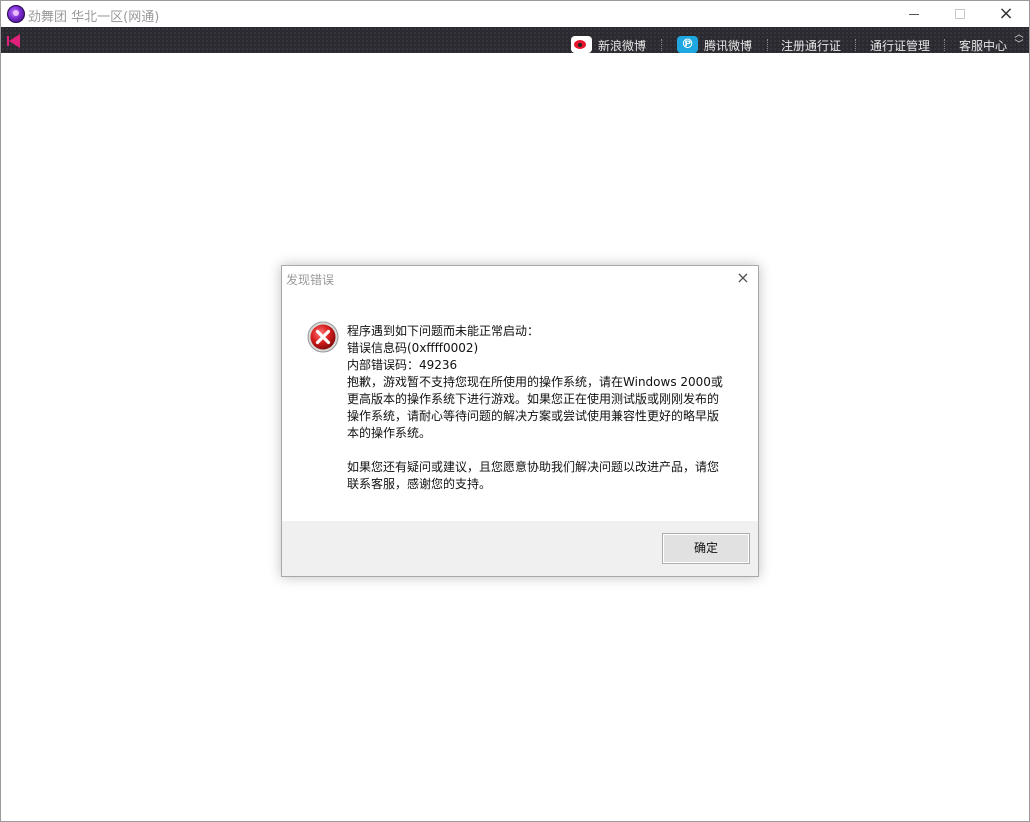 Image resolution: width=1030 pixels, height=822 pixels. What do you see at coordinates (581, 44) in the screenshot?
I see `sina-weibo-icon` at bounding box center [581, 44].